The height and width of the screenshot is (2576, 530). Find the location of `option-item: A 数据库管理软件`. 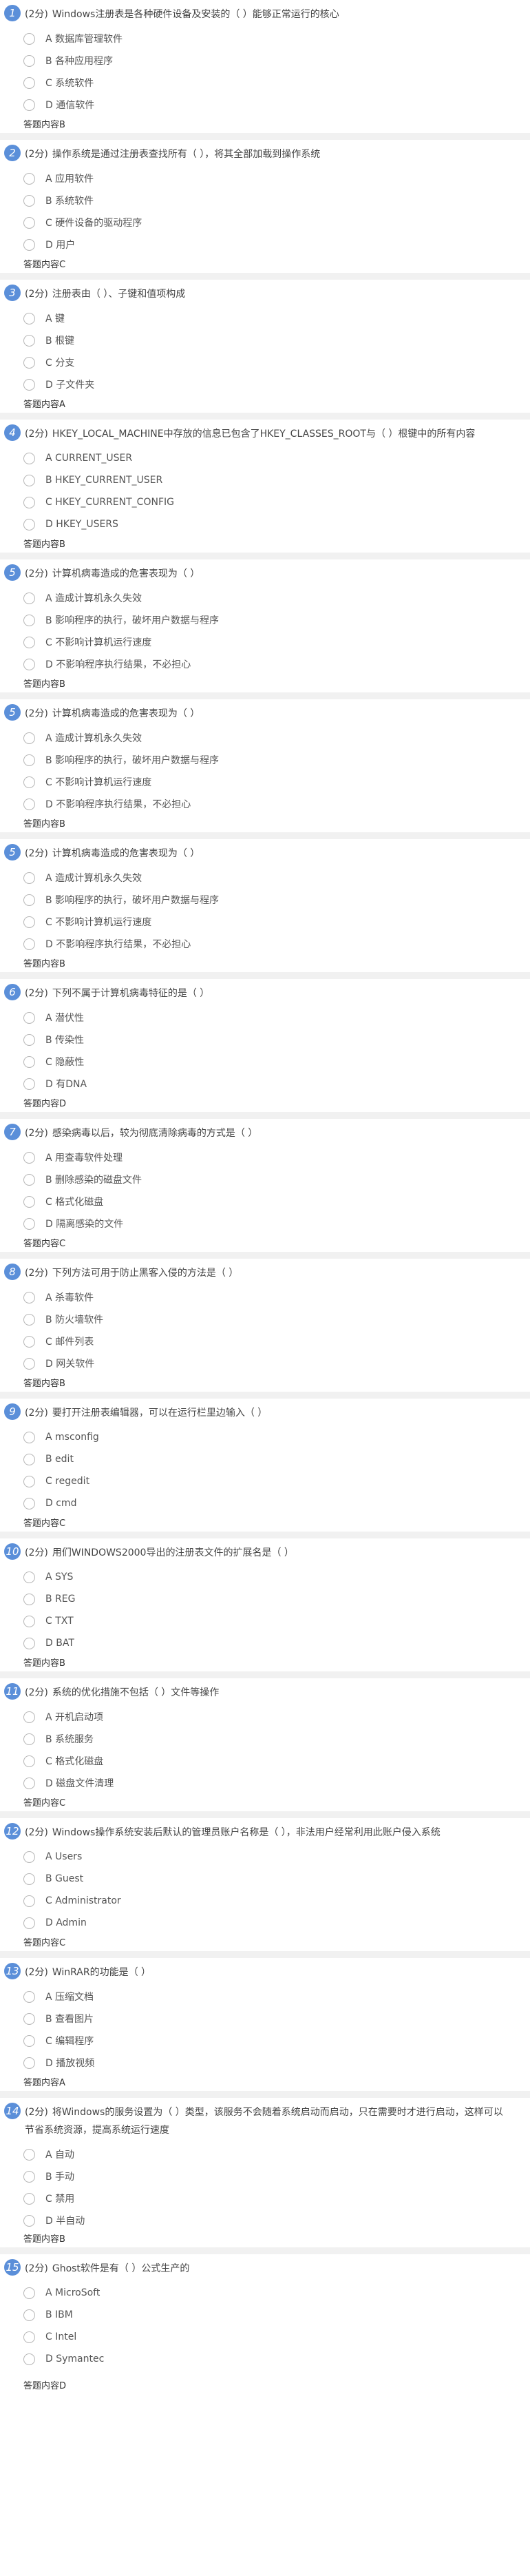

option-item: A 数据库管理软件 is located at coordinates (73, 39).